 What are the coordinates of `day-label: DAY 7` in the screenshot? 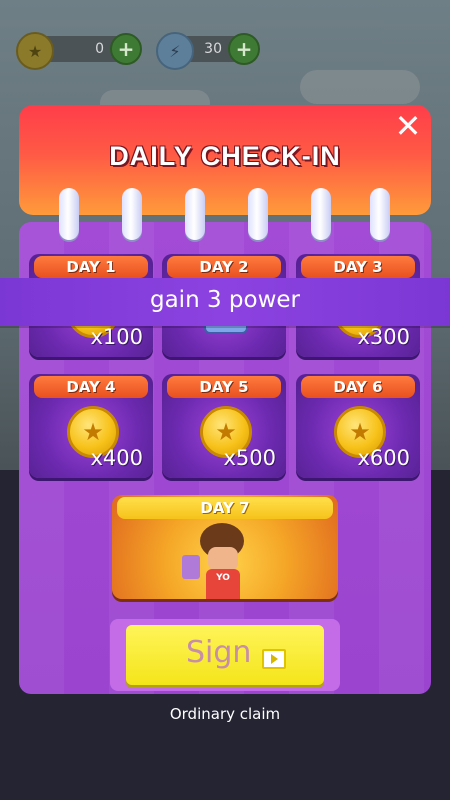 It's located at (225, 508).